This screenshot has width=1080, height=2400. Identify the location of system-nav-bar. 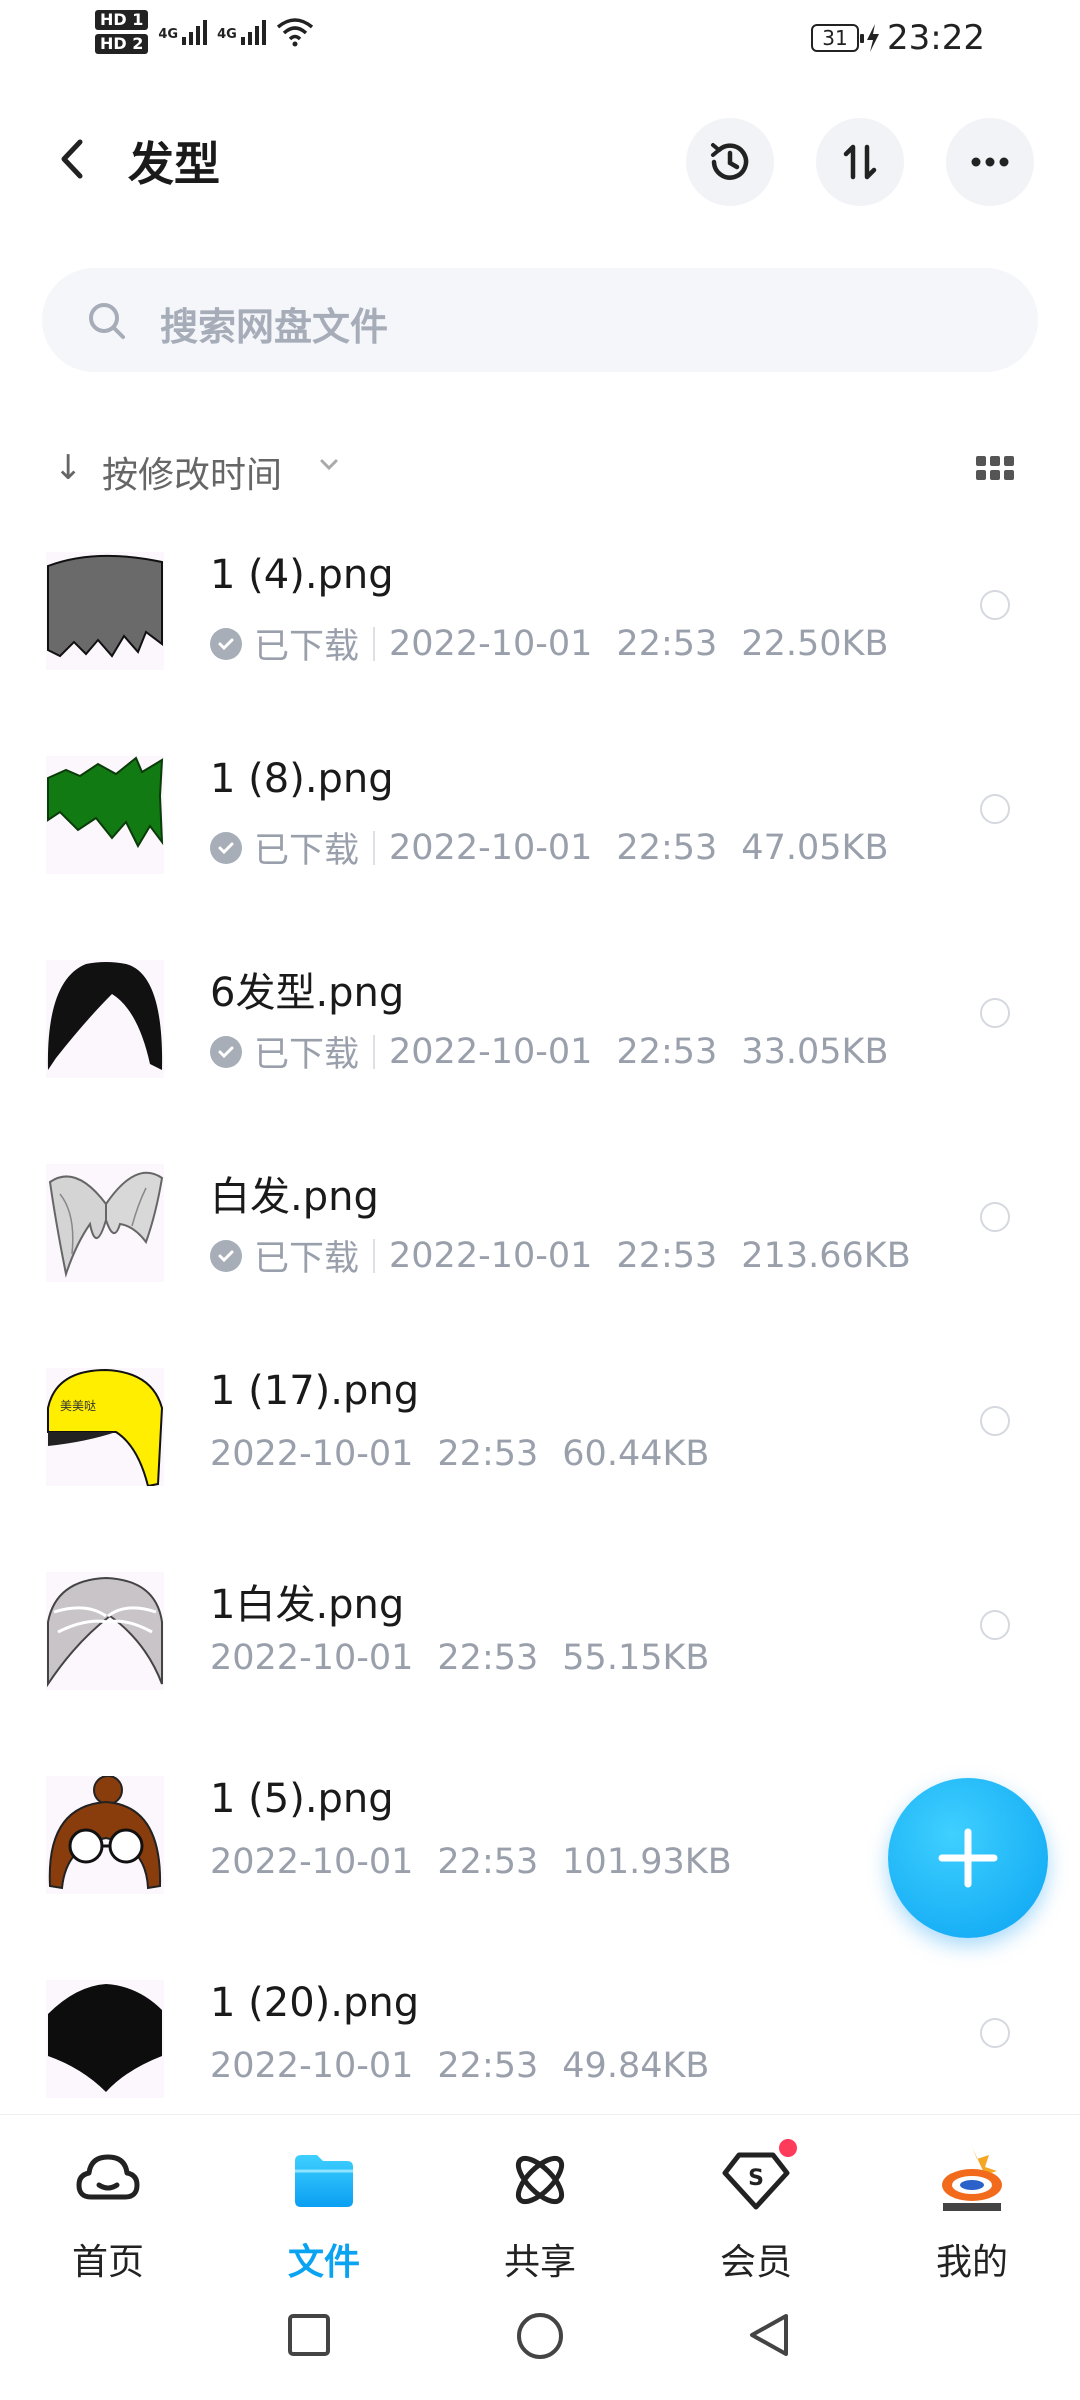
(540, 2342).